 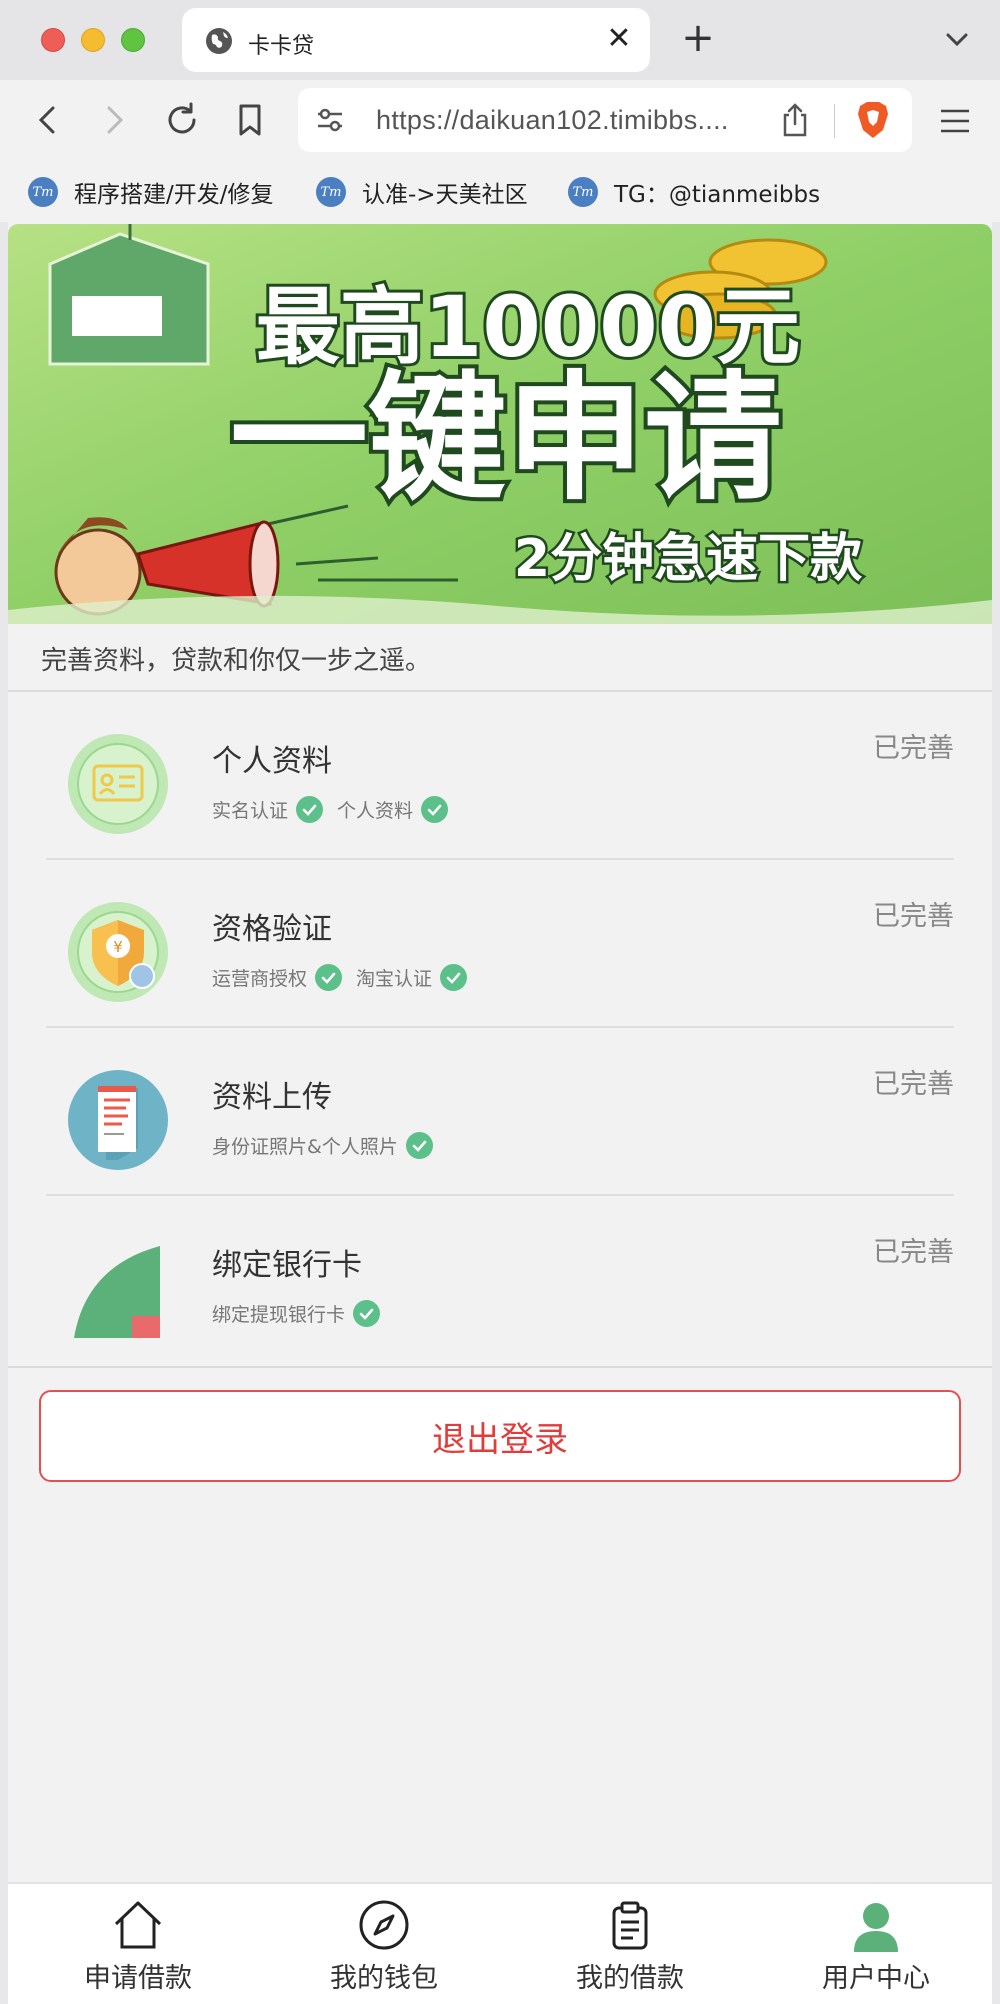 What do you see at coordinates (118, 1120) in the screenshot?
I see `document-upload-icon` at bounding box center [118, 1120].